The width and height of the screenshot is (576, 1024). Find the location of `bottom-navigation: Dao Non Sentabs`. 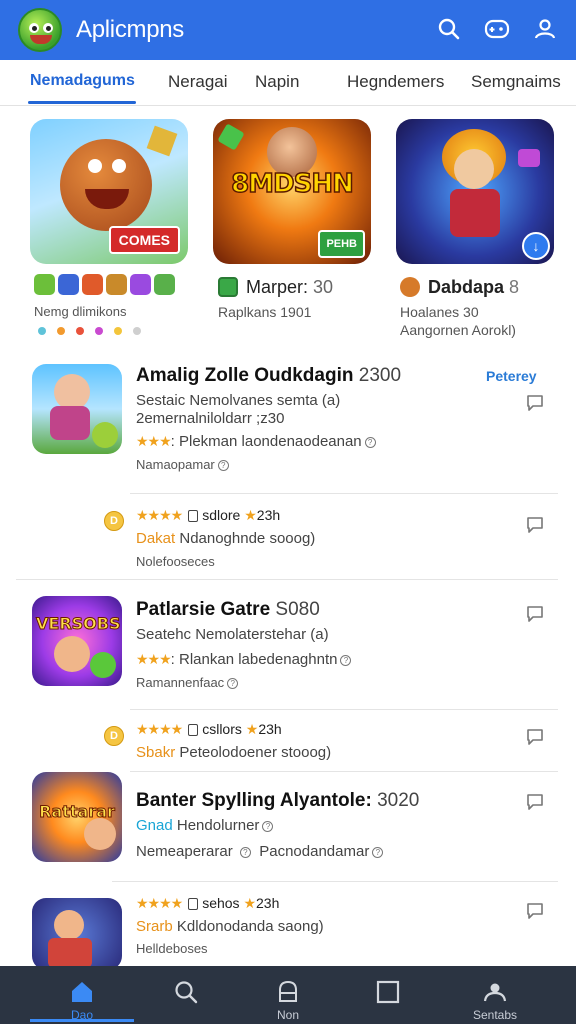

bottom-navigation: Dao Non Sentabs is located at coordinates (288, 995).